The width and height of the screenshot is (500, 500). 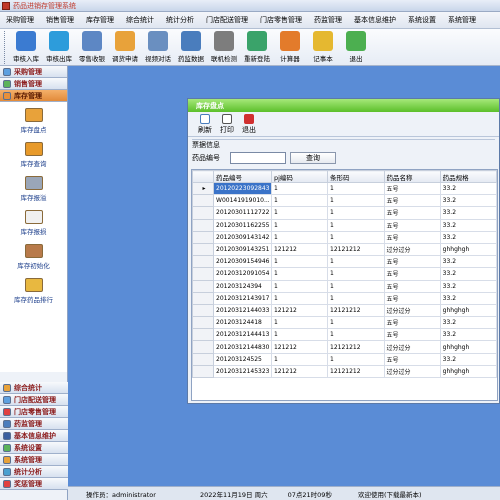 I want to click on toolbar-button-3: 零售收银, so click(x=92, y=46).